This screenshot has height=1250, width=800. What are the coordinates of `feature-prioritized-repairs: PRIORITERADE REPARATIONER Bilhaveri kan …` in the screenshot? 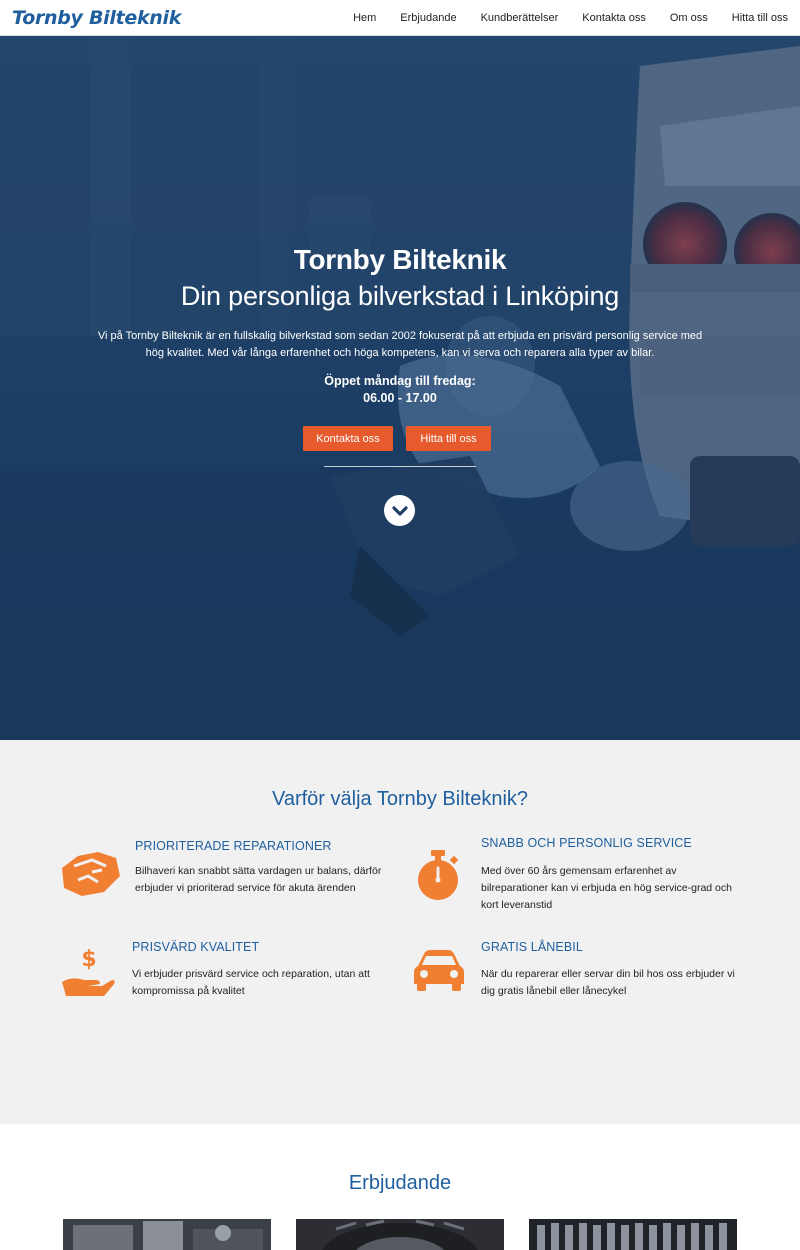 It's located at (228, 876).